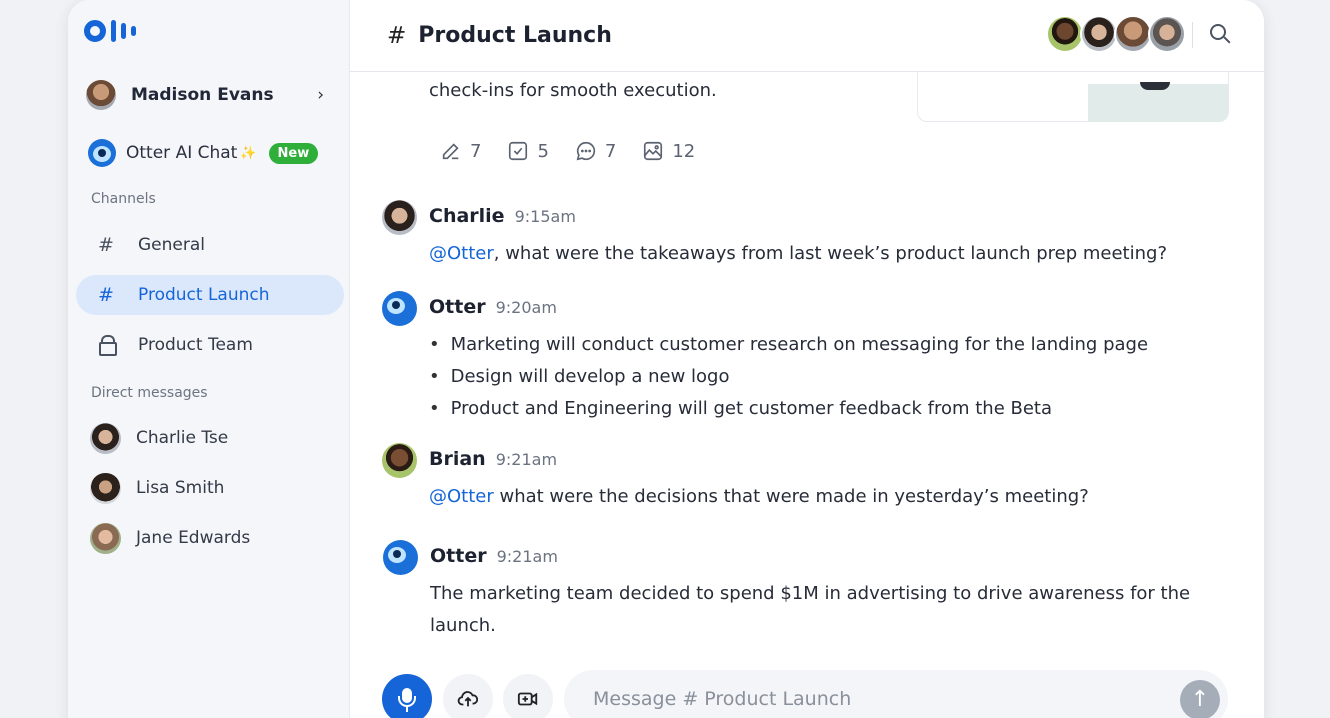 The width and height of the screenshot is (1330, 718). I want to click on channel-header: # Product Launch, so click(807, 36).